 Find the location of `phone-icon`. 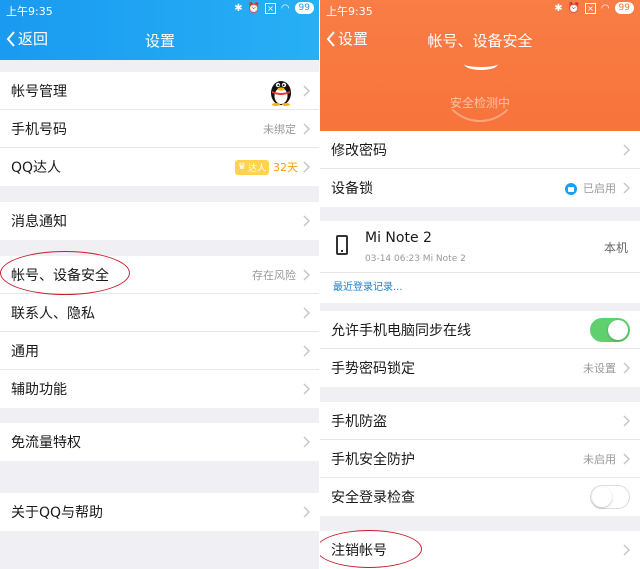

phone-icon is located at coordinates (342, 245).